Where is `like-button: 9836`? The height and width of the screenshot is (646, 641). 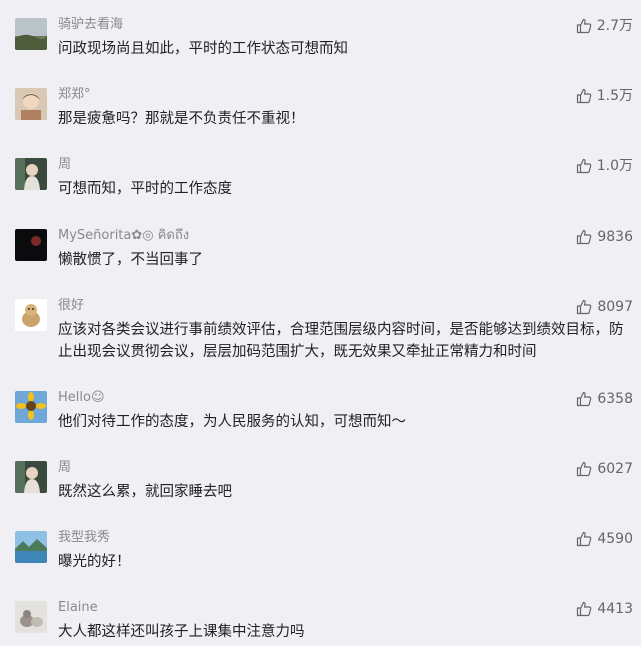 like-button: 9836 is located at coordinates (604, 237).